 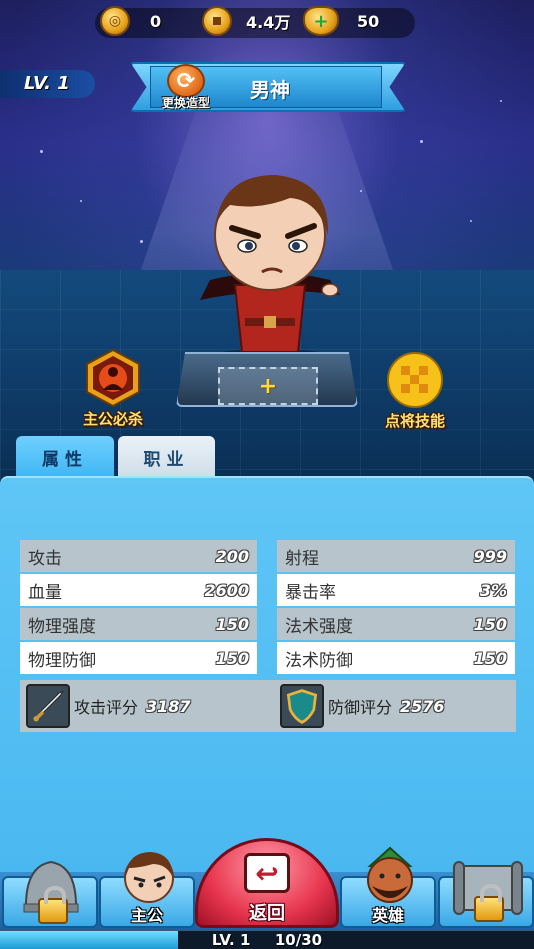 I want to click on stat-row: 法术防御 150, so click(x=396, y=658).